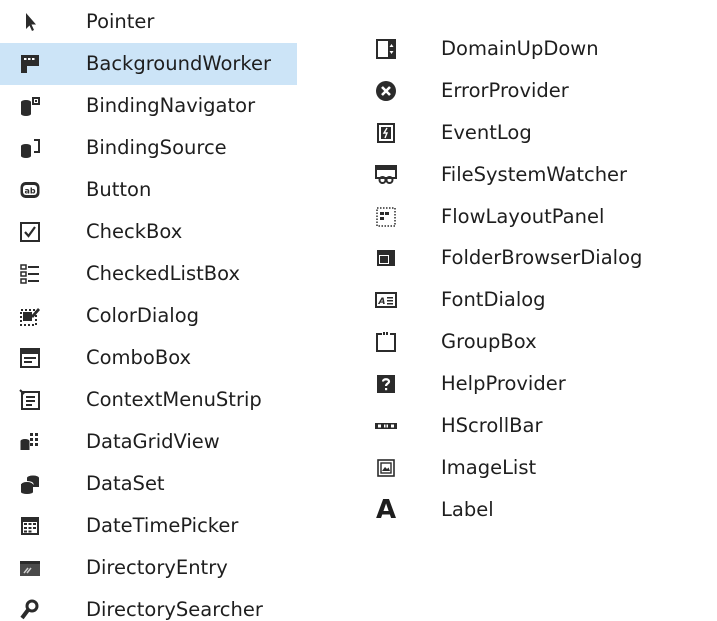  Describe the element at coordinates (467, 509) in the screenshot. I see `toolbox-item-label: Label` at that location.